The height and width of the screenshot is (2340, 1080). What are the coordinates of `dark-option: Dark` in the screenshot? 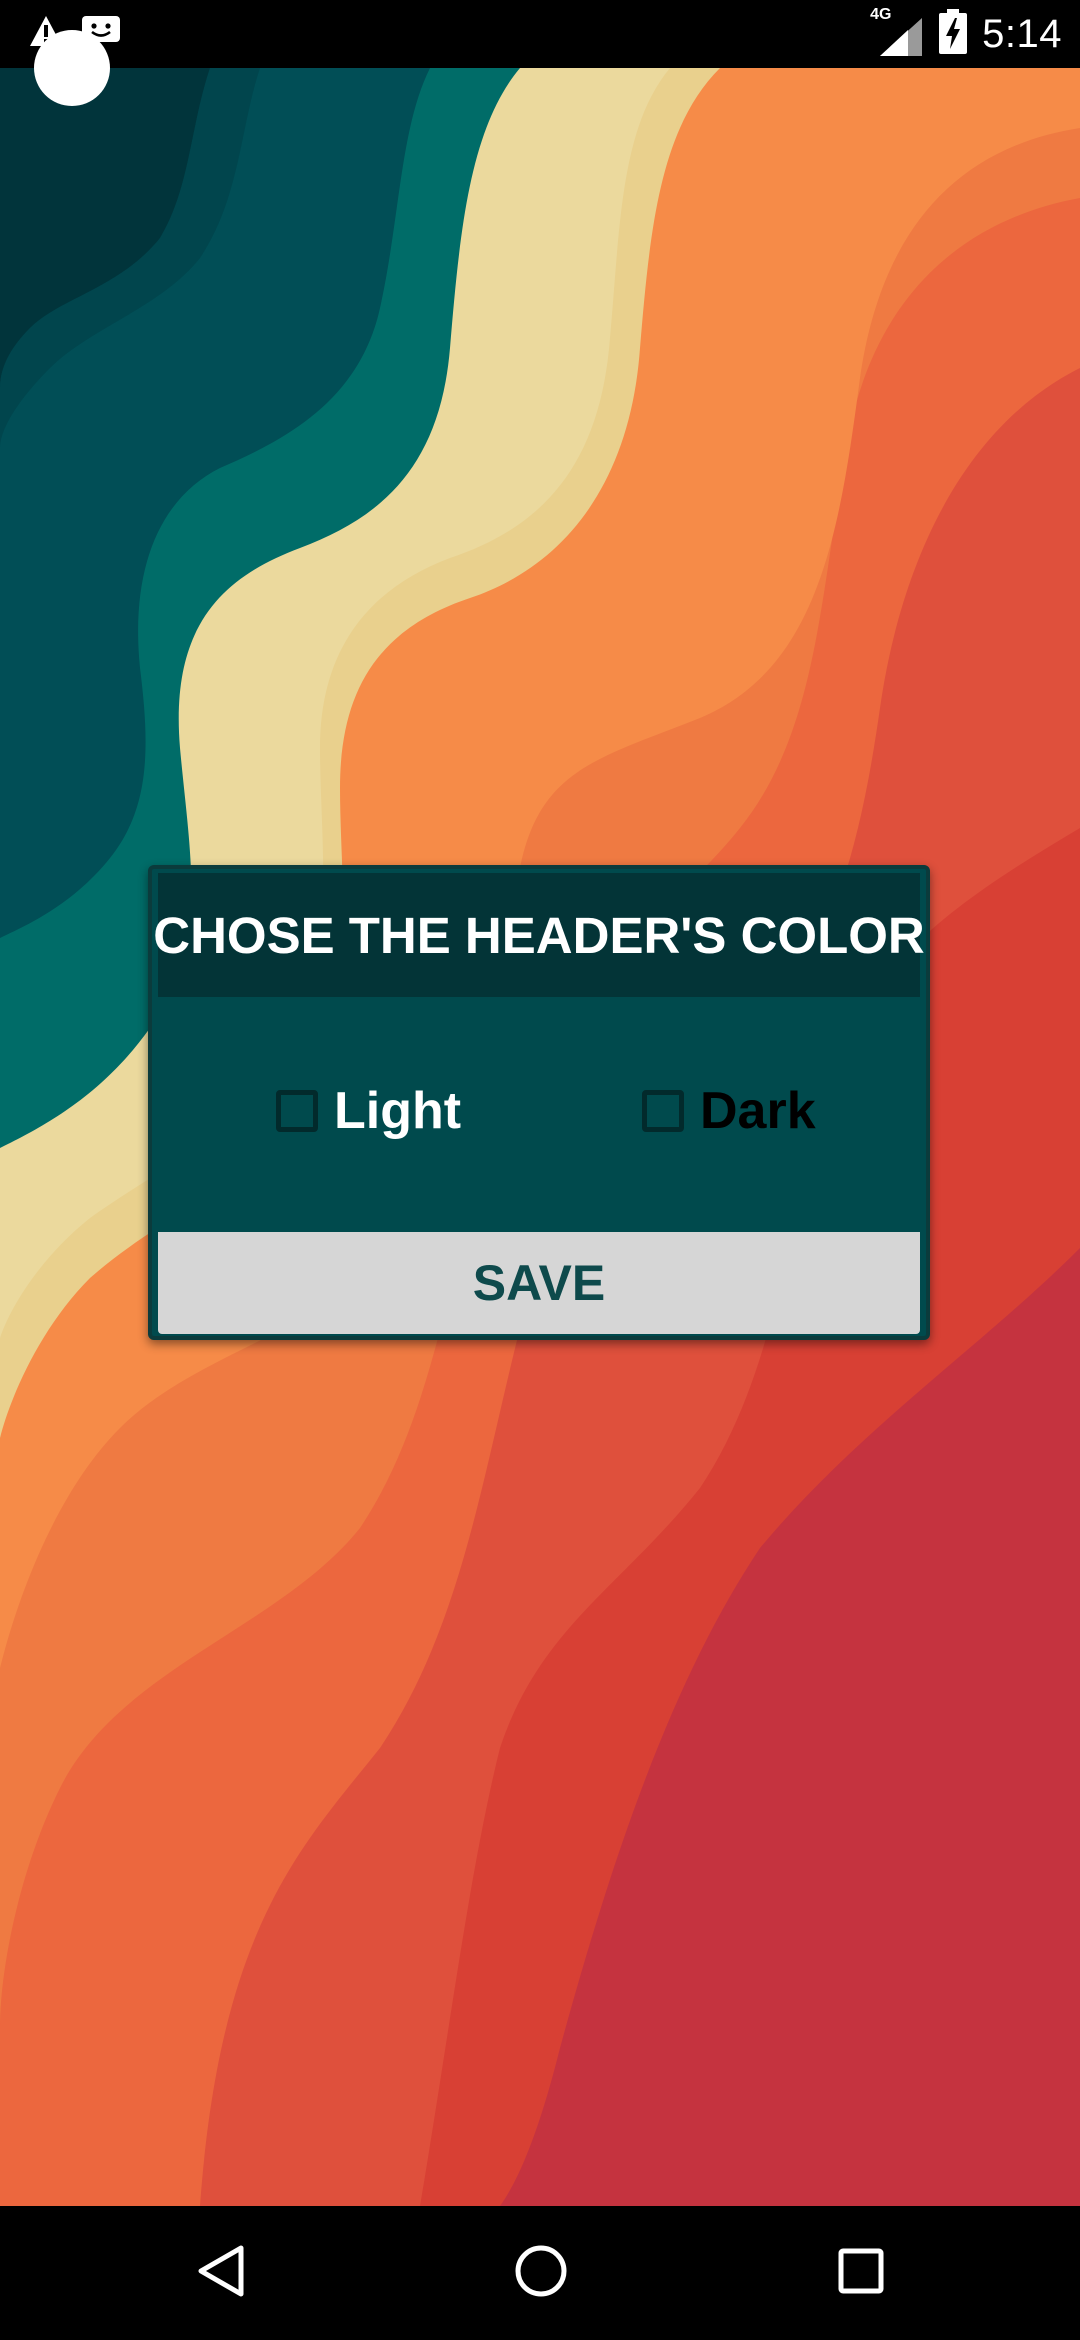 It's located at (729, 1111).